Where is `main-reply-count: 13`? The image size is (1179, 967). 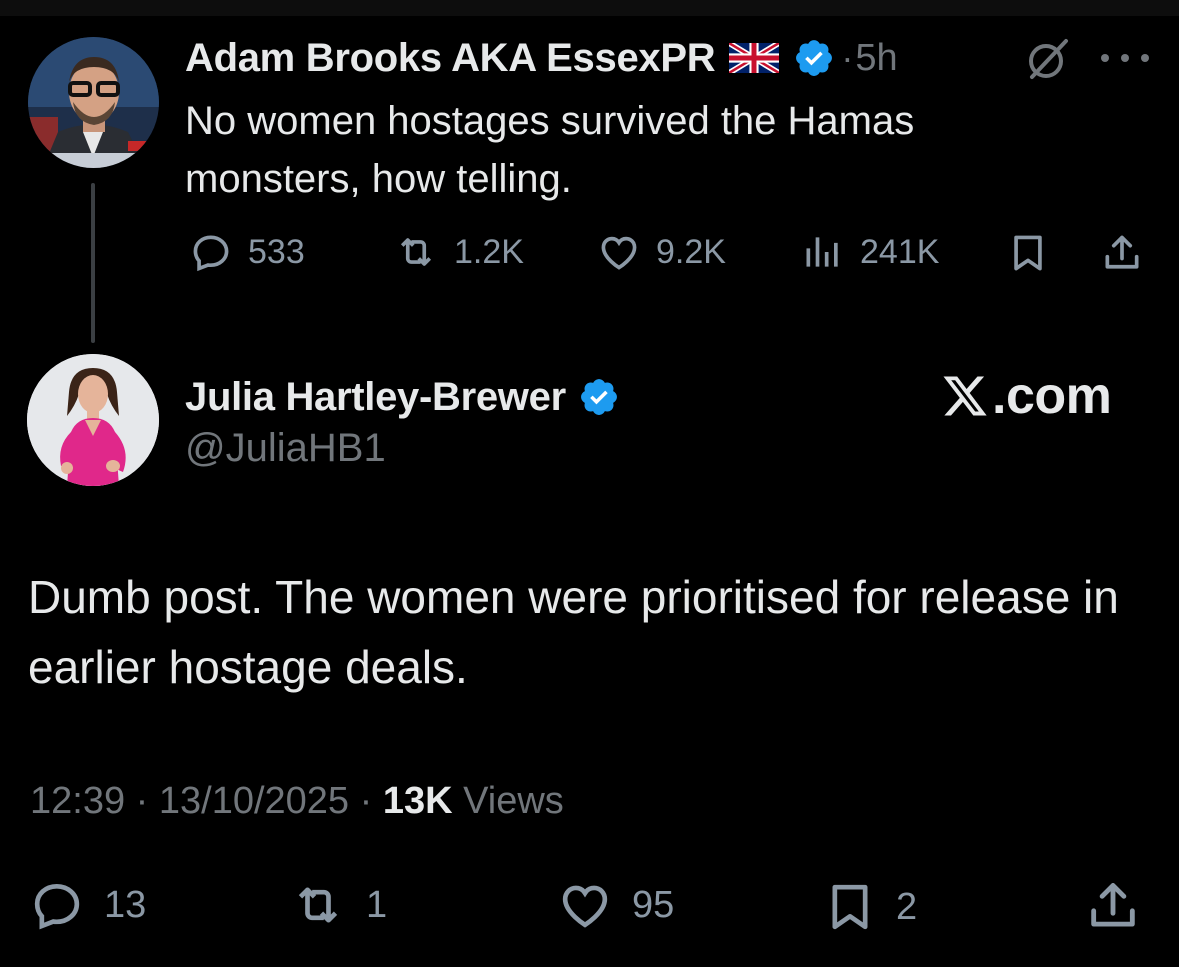
main-reply-count: 13 is located at coordinates (125, 904).